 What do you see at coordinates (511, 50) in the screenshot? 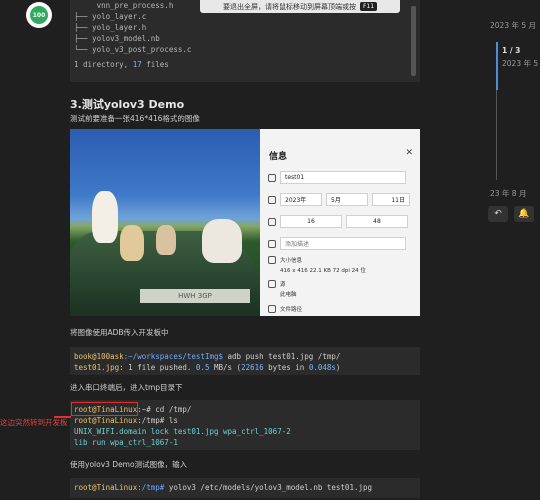
I see `timeline-count: 1 / 3` at bounding box center [511, 50].